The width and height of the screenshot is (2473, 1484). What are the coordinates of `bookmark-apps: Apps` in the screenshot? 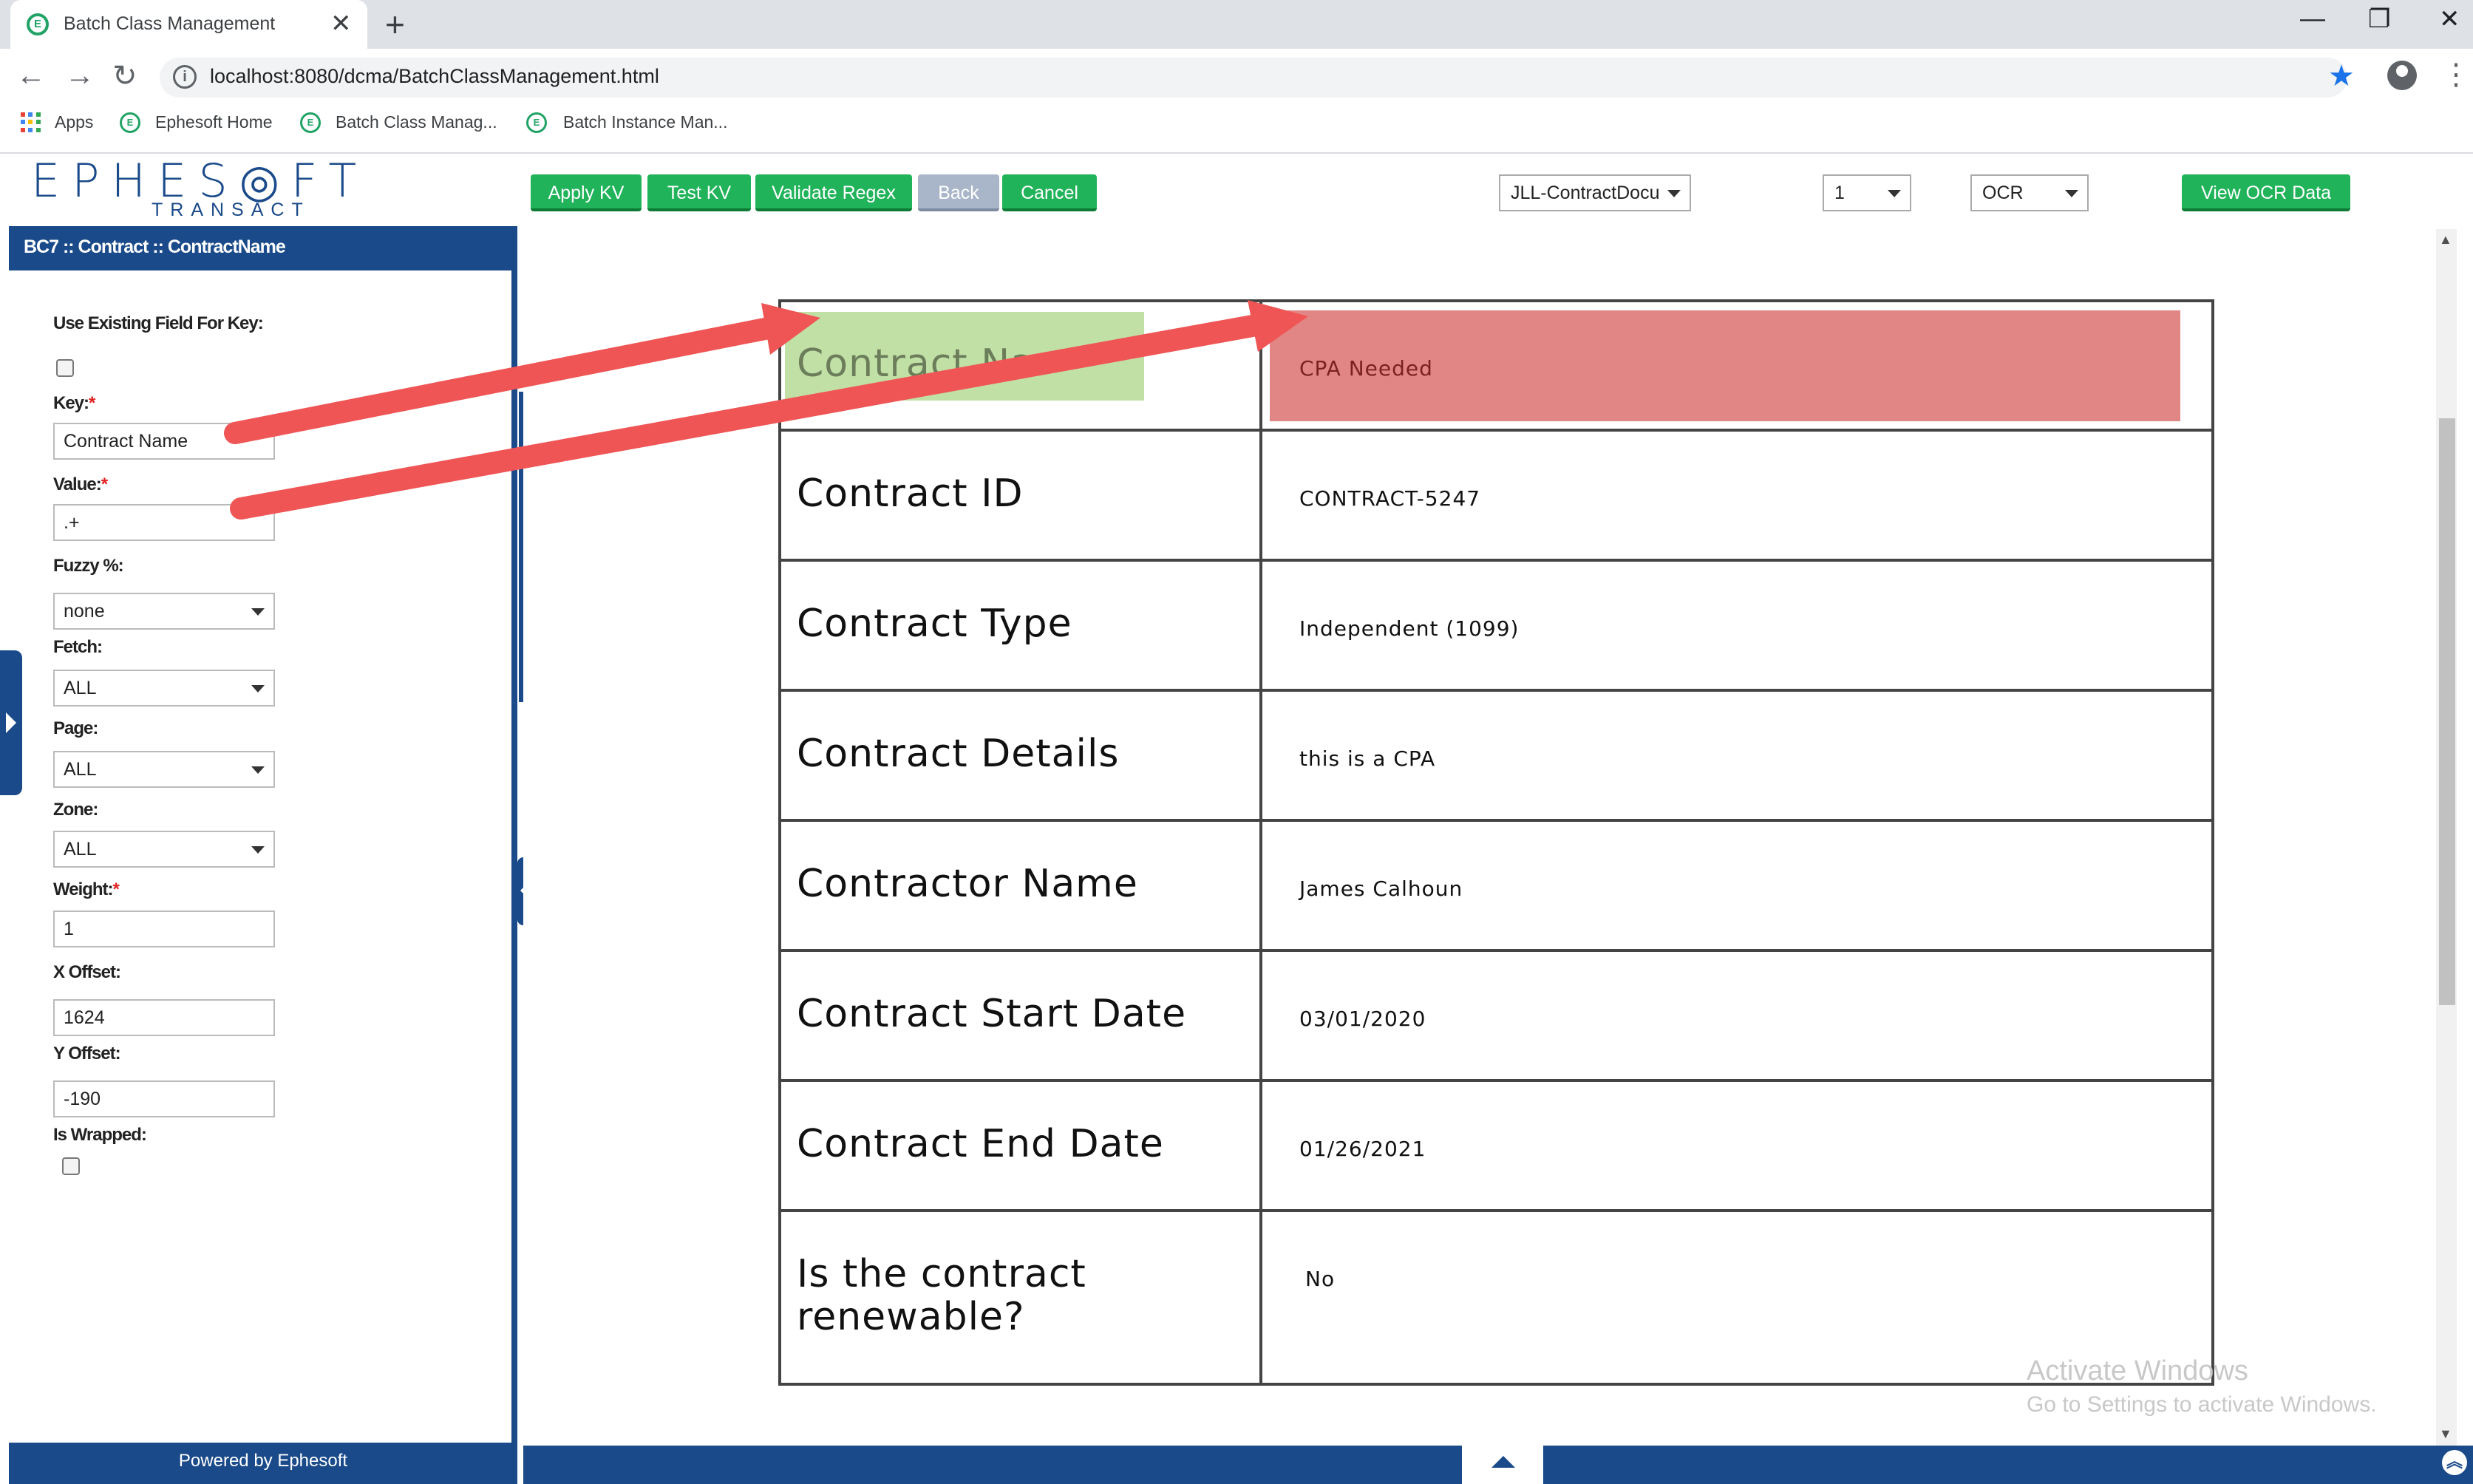 It's located at (74, 122).